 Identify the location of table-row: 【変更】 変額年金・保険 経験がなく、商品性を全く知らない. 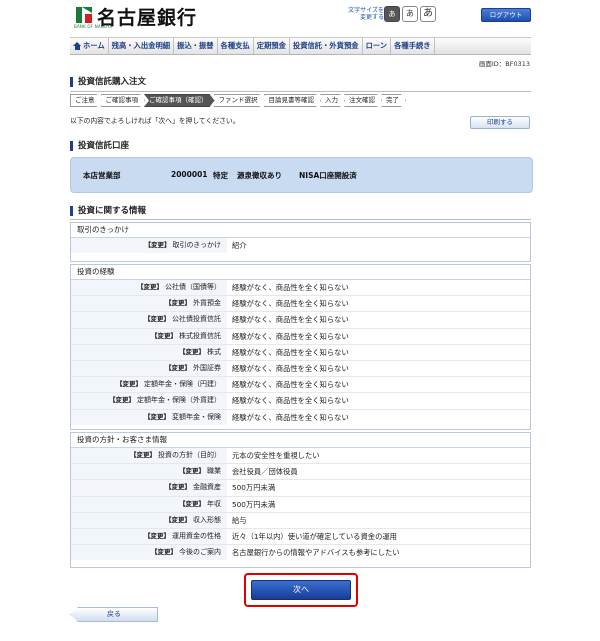
(300, 417).